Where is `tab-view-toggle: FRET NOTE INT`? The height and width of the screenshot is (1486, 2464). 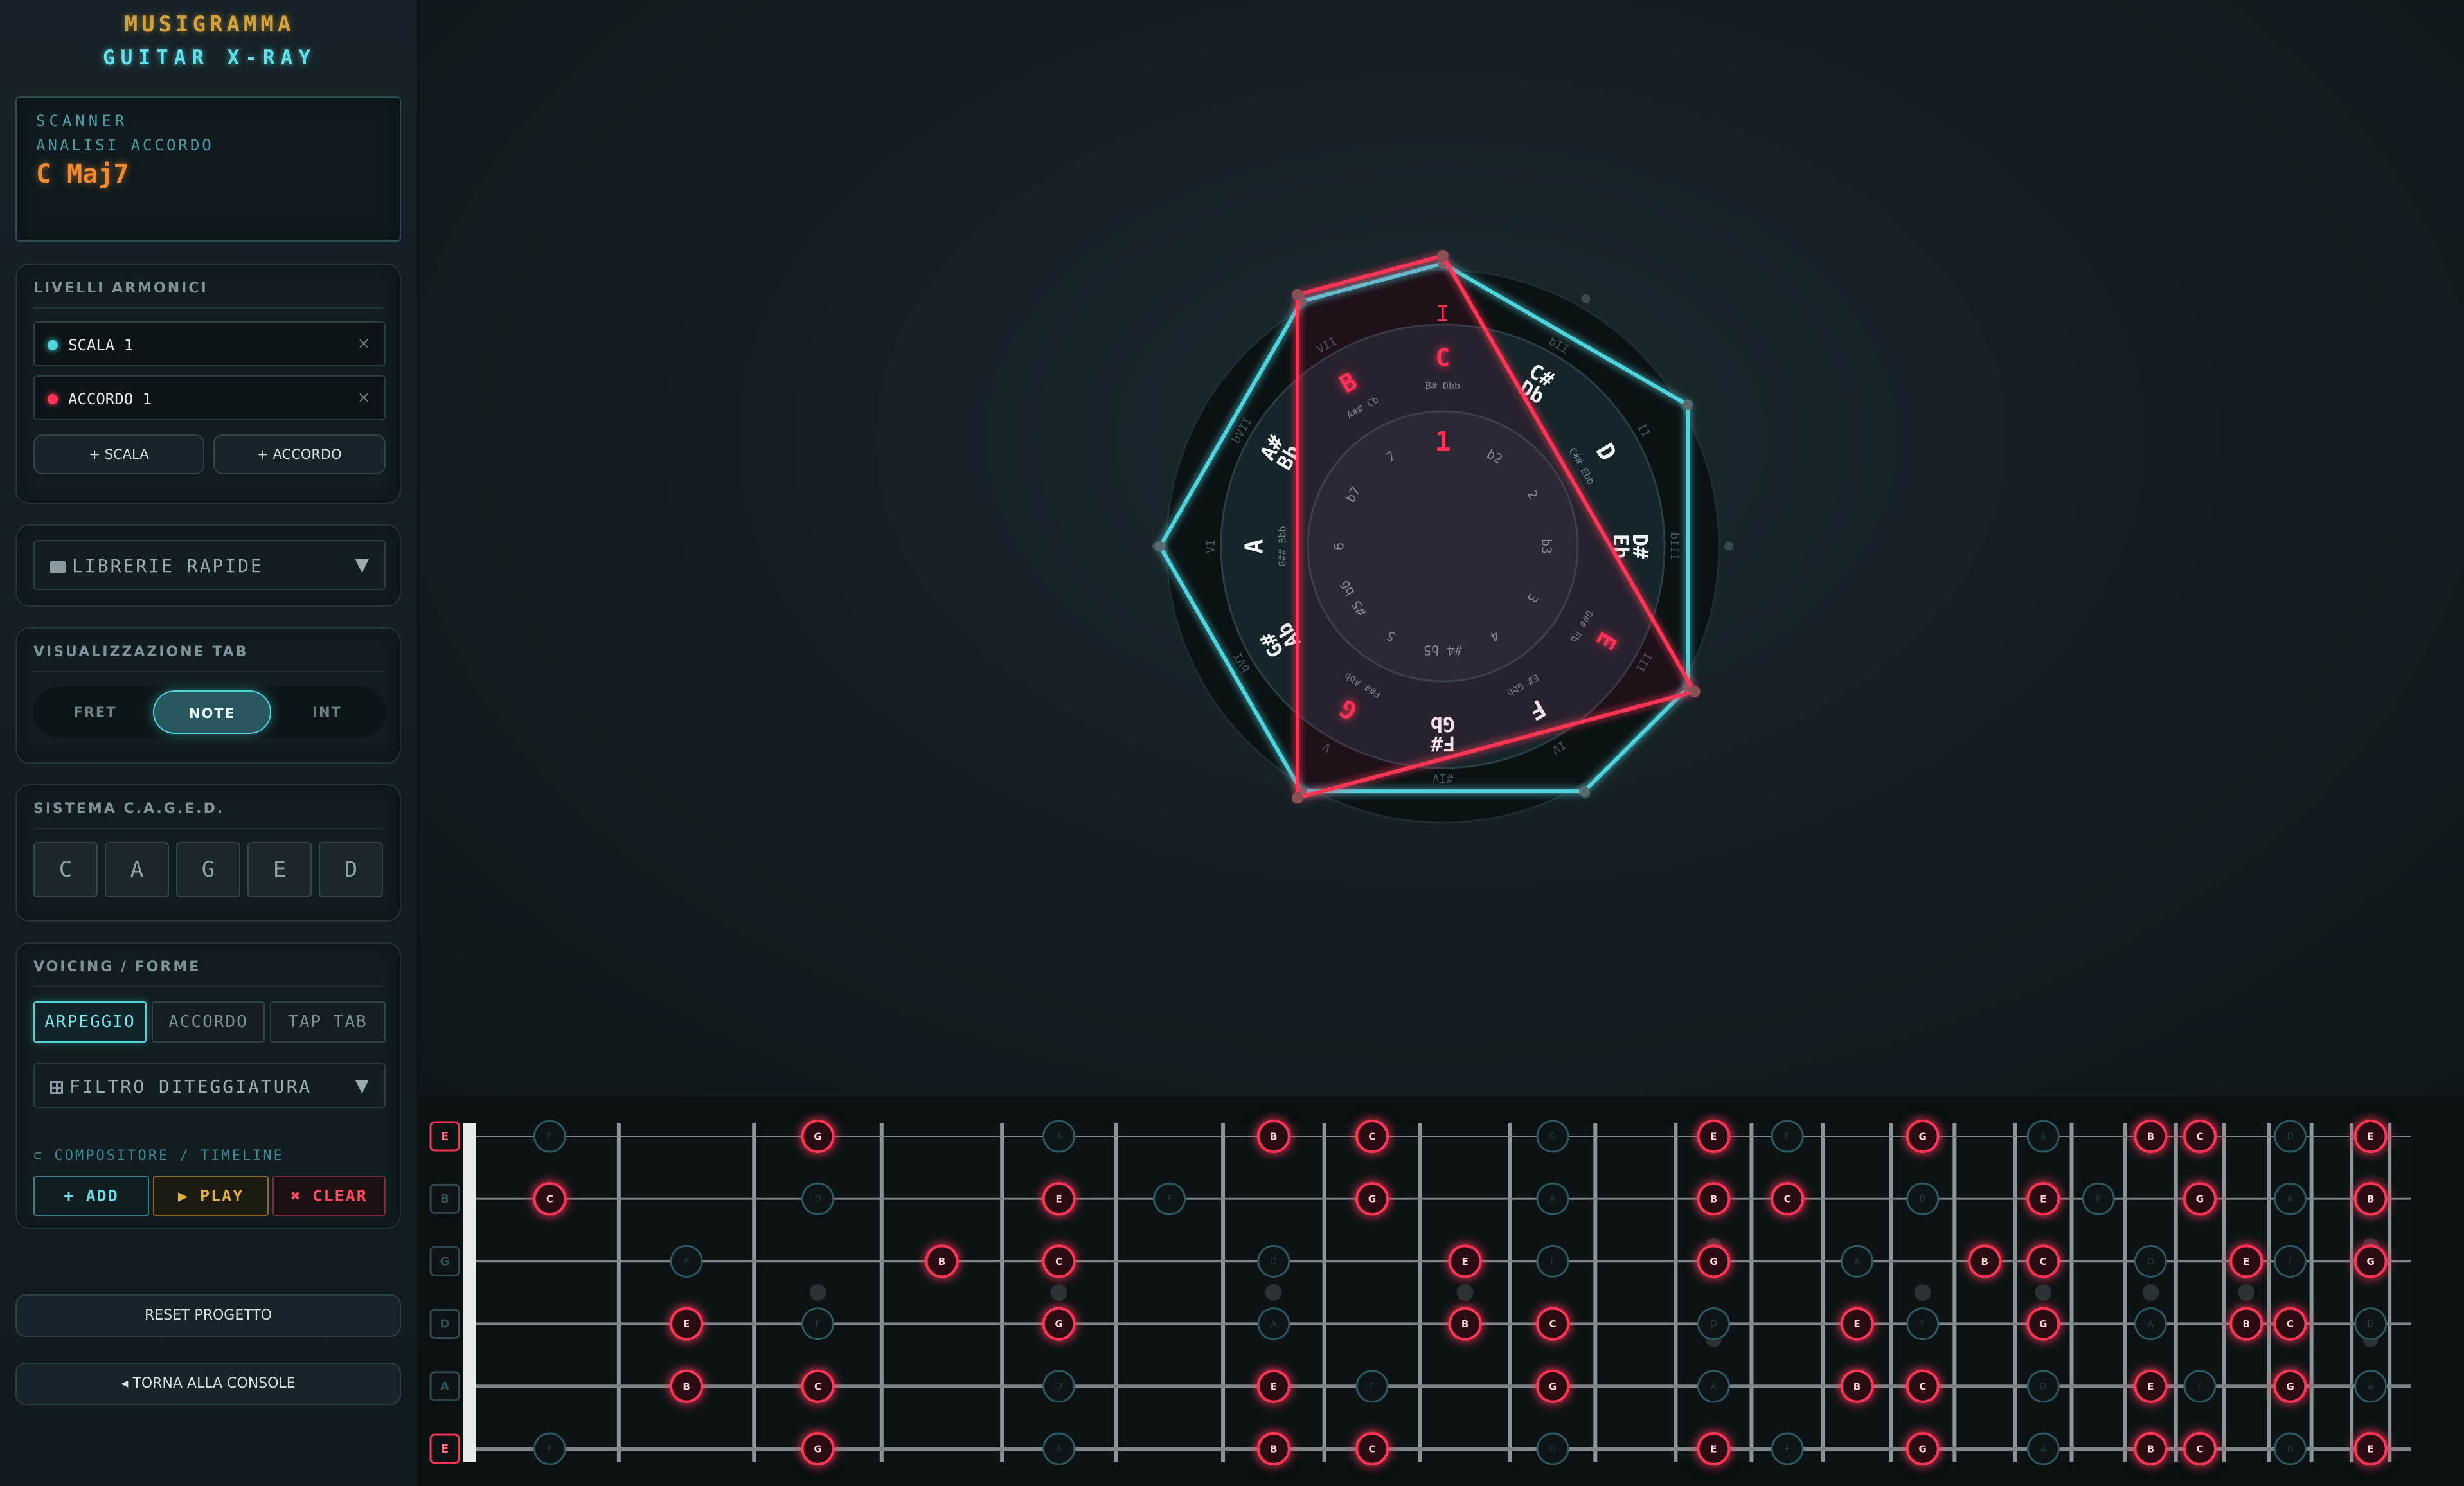 tab-view-toggle: FRET NOTE INT is located at coordinates (209, 712).